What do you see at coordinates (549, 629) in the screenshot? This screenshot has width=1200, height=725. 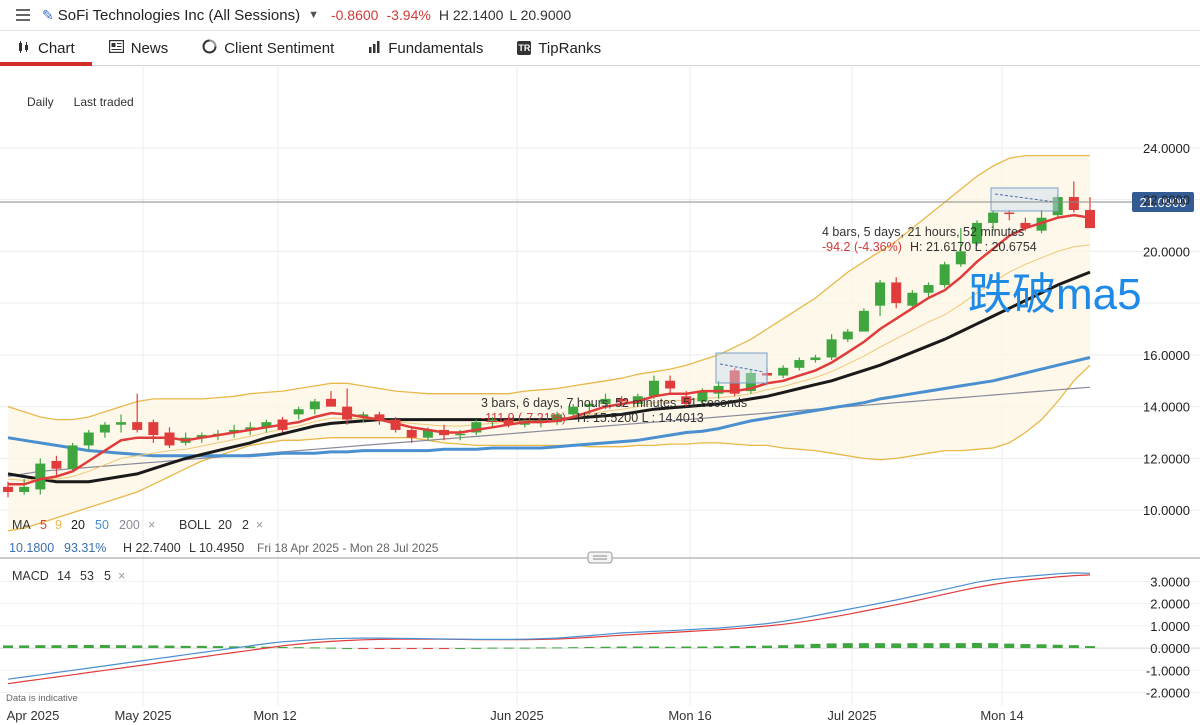 I see `macd-signal-line` at bounding box center [549, 629].